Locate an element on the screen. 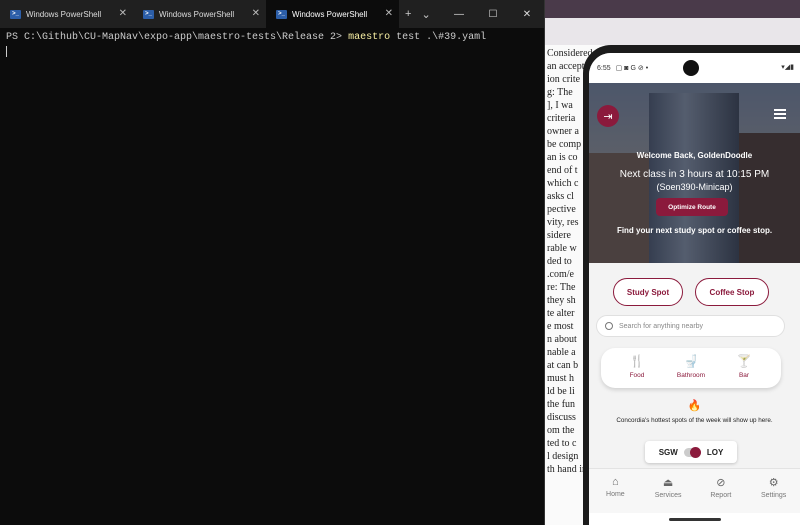 The image size is (800, 525). doc-line: g: The is located at coordinates (560, 92).